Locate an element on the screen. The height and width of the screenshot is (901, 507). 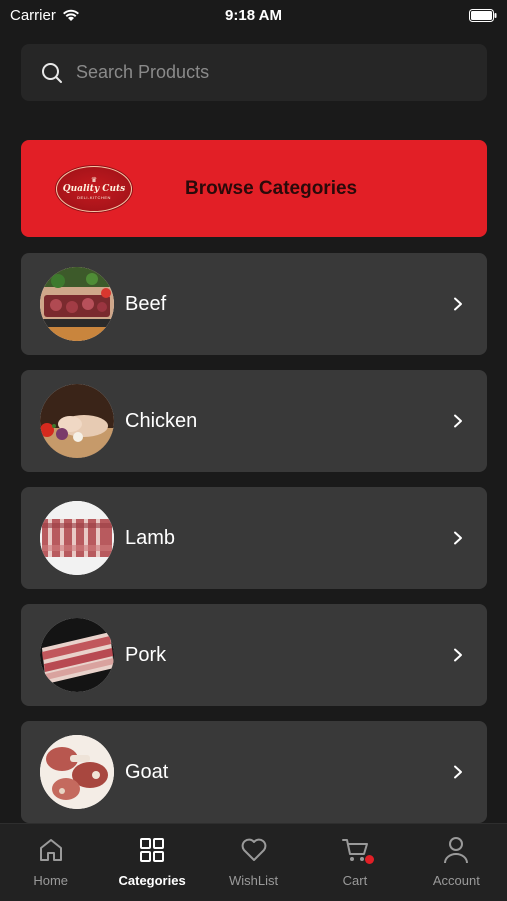
quality-cuts-logo: ♛ Quality Cuts DELI-KITCHEN is located at coordinates (94, 188).